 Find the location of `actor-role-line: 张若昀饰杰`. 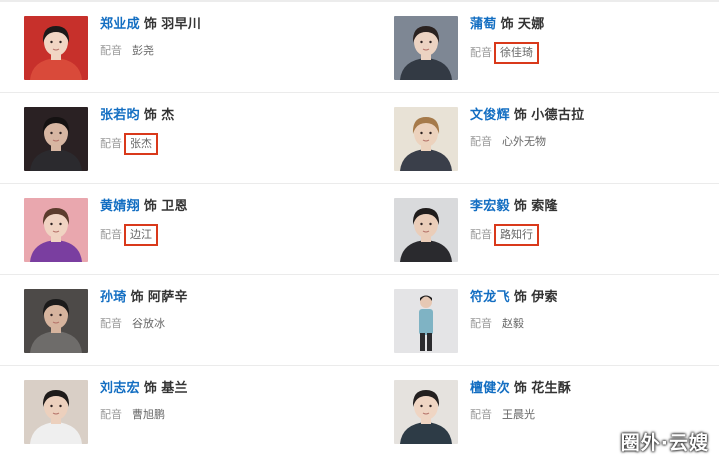

actor-role-line: 张若昀饰杰 is located at coordinates (137, 116).